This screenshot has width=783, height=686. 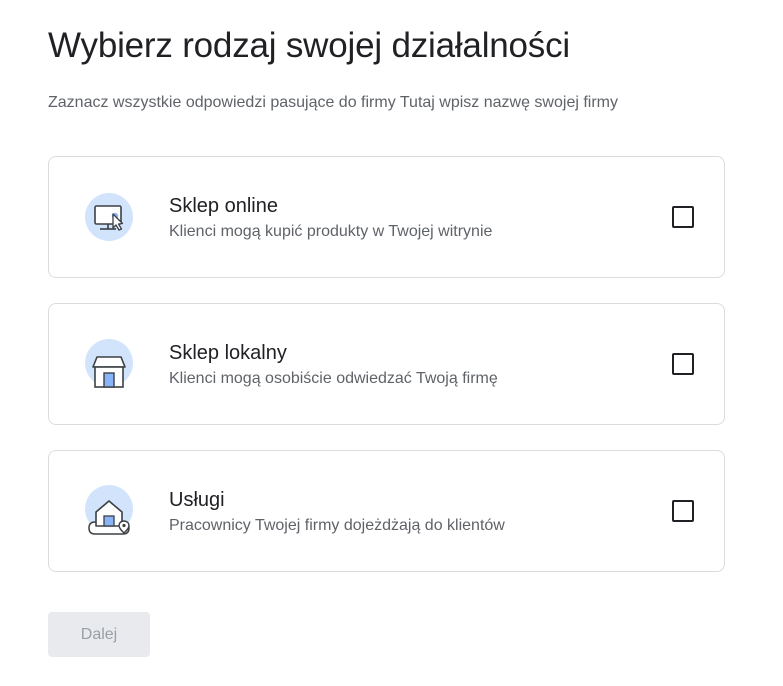 What do you see at coordinates (309, 45) in the screenshot?
I see `page-title: Wybierz rodzaj swojej działalności` at bounding box center [309, 45].